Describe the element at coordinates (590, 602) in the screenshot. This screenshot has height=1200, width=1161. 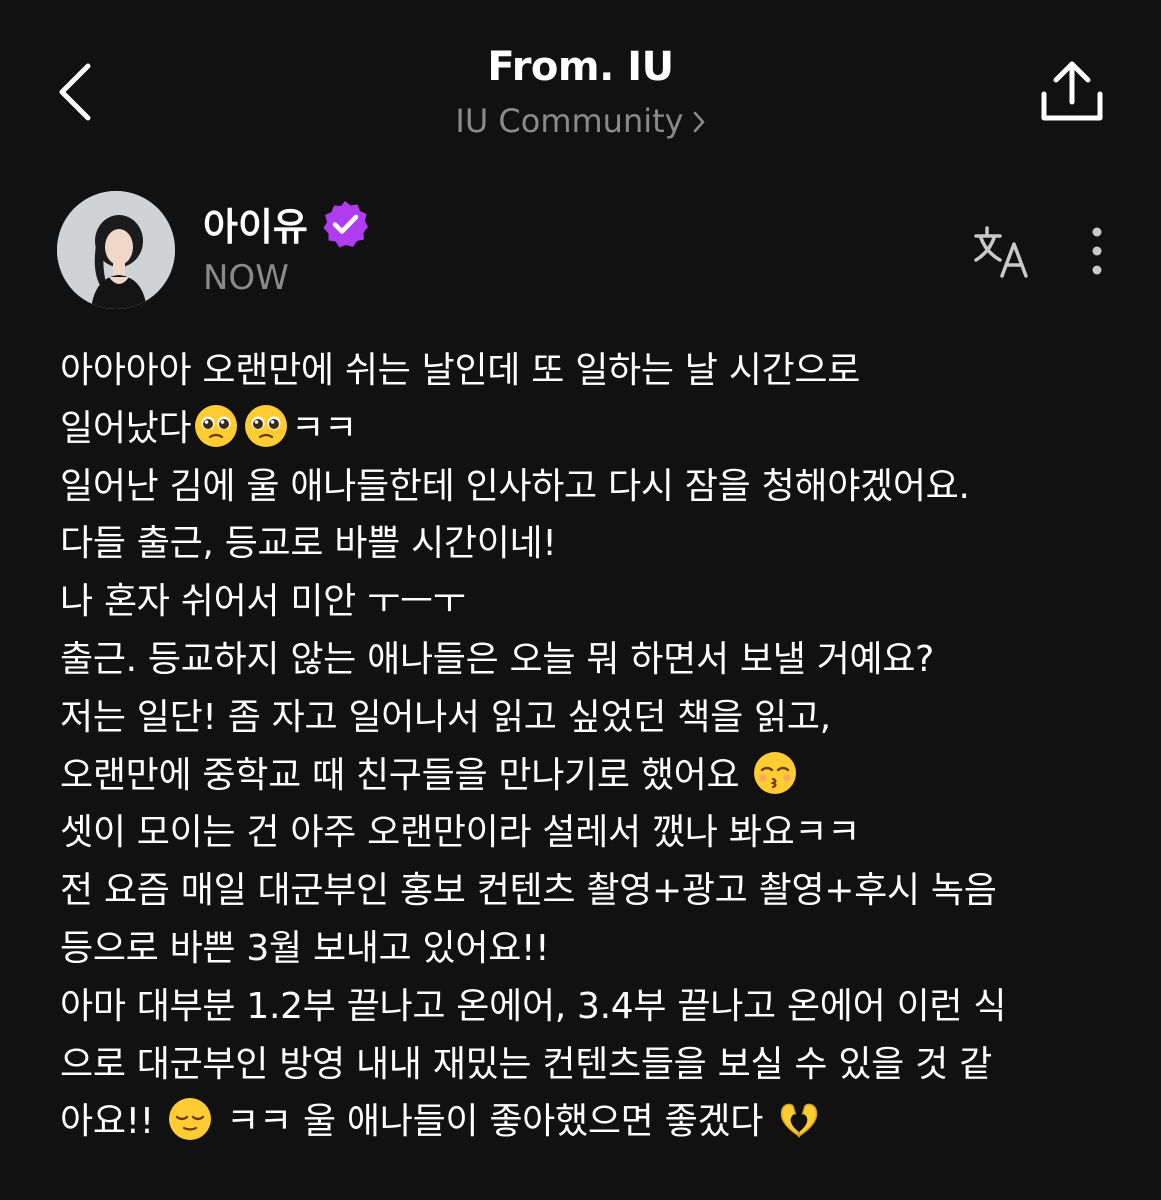
I see `post-line: 나 혼자 쉬어서 미안 ㅜㅡㅜ` at that location.